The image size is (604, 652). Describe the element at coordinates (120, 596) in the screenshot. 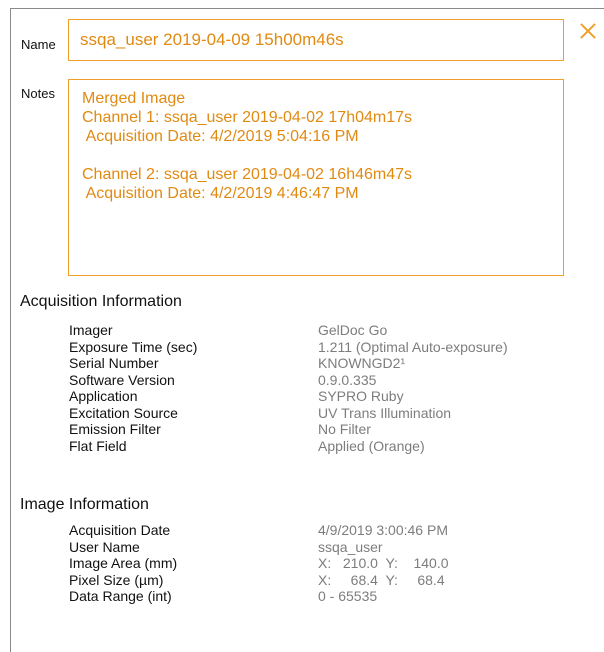

I see `info-label: Data Range (int)` at that location.